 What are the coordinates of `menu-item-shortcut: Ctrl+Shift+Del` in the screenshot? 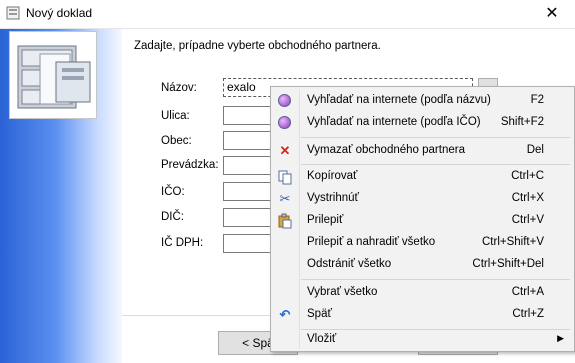 It's located at (508, 264).